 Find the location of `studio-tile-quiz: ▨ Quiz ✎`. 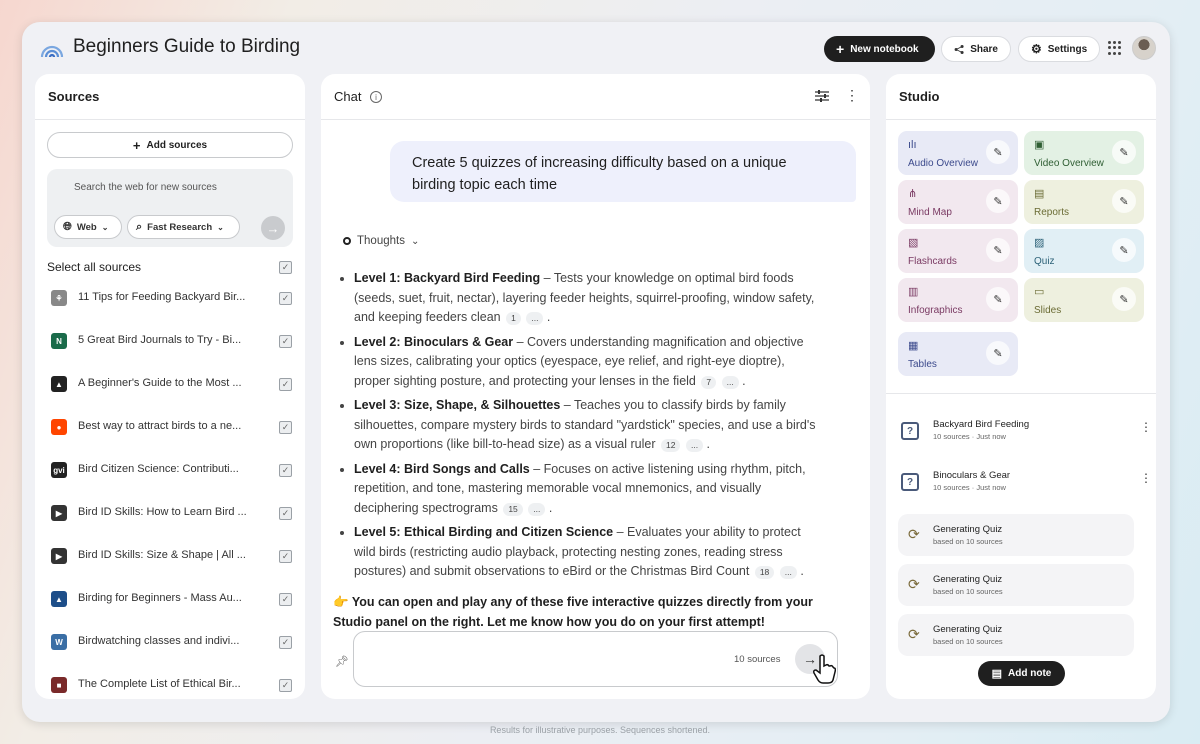

studio-tile-quiz: ▨ Quiz ✎ is located at coordinates (1084, 251).